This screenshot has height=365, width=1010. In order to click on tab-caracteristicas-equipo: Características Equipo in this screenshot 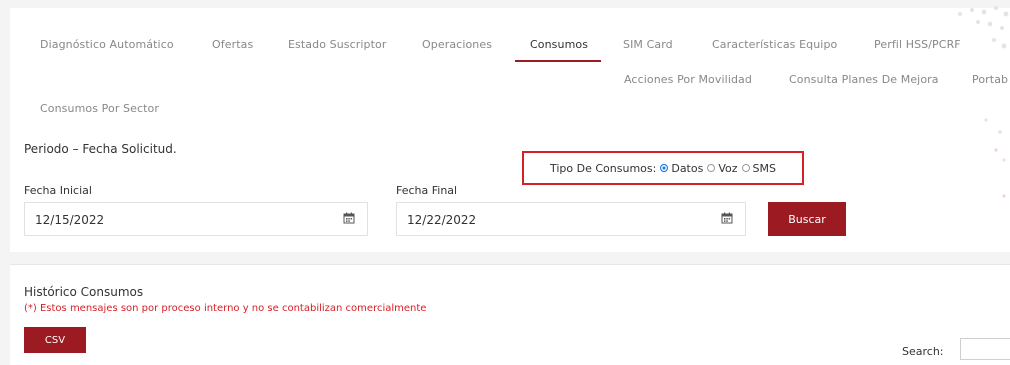, I will do `click(774, 44)`.